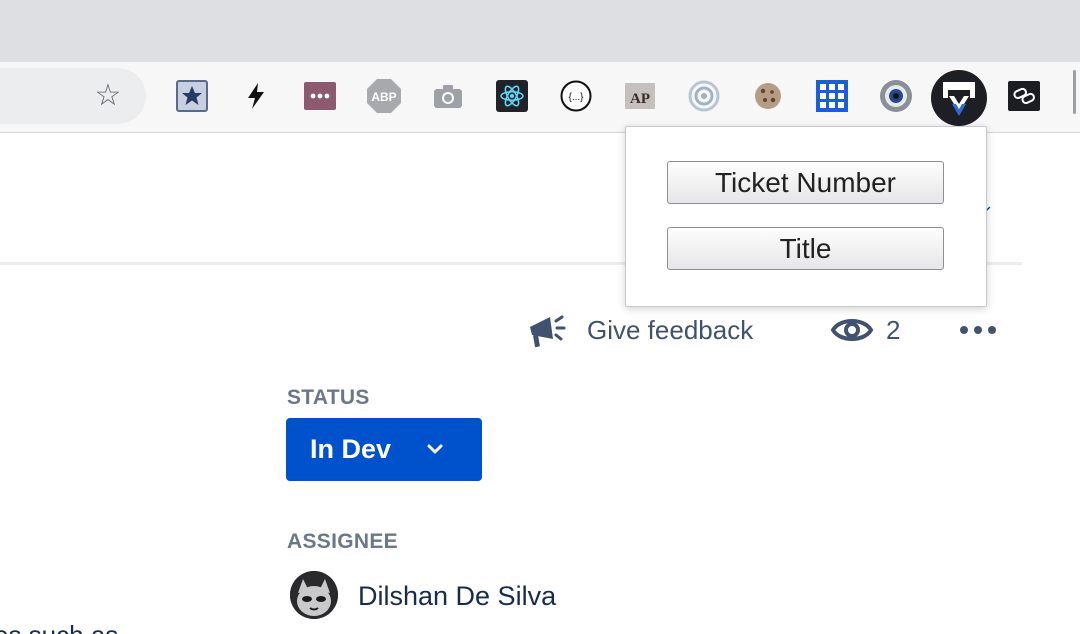  Describe the element at coordinates (893, 330) in the screenshot. I see `watch-count: 2` at that location.